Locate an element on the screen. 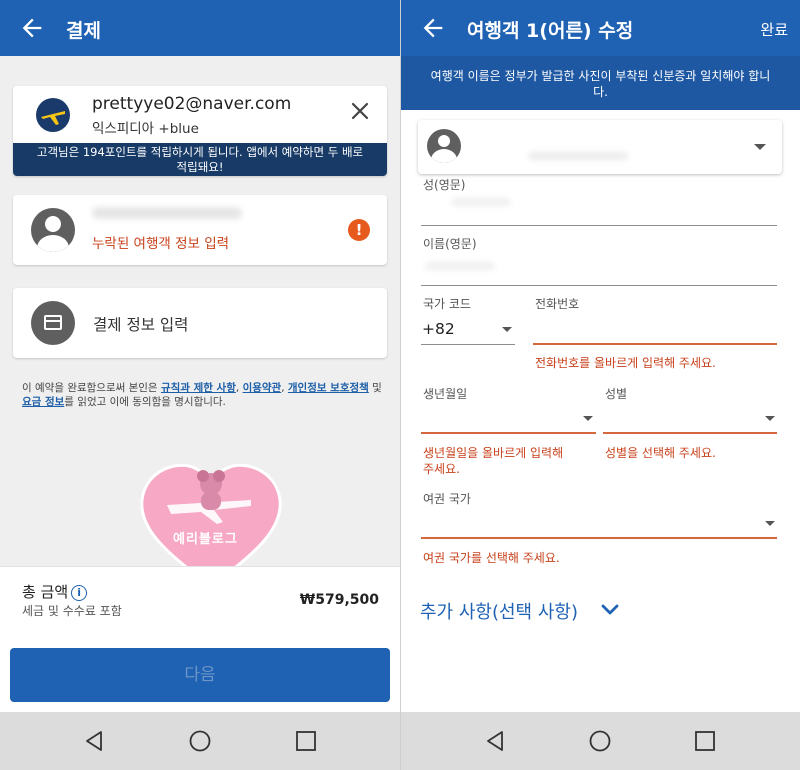  airplane-globe-icon is located at coordinates (53, 115).